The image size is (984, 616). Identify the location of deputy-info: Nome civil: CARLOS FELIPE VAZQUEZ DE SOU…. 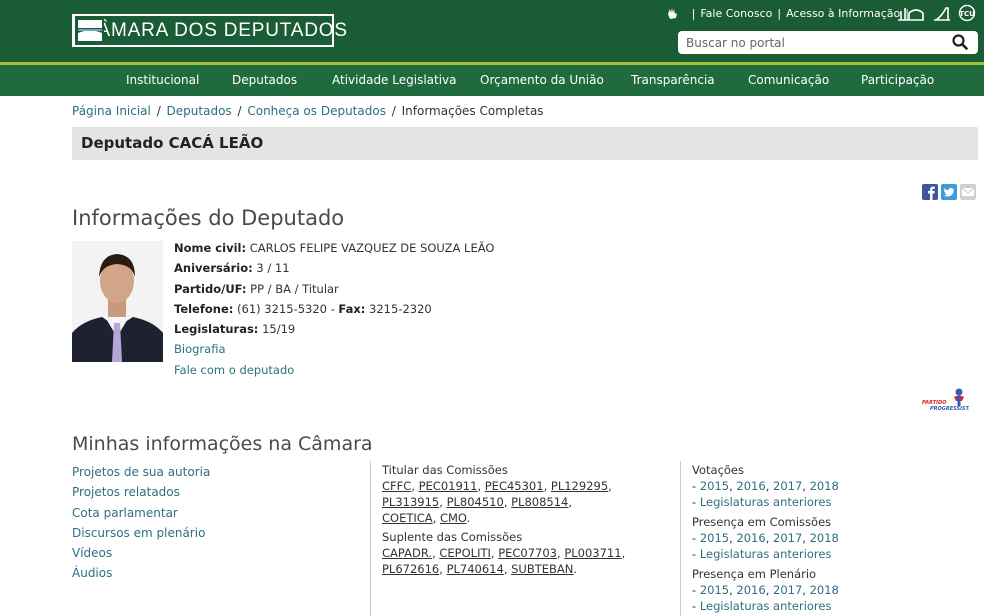
(334, 309).